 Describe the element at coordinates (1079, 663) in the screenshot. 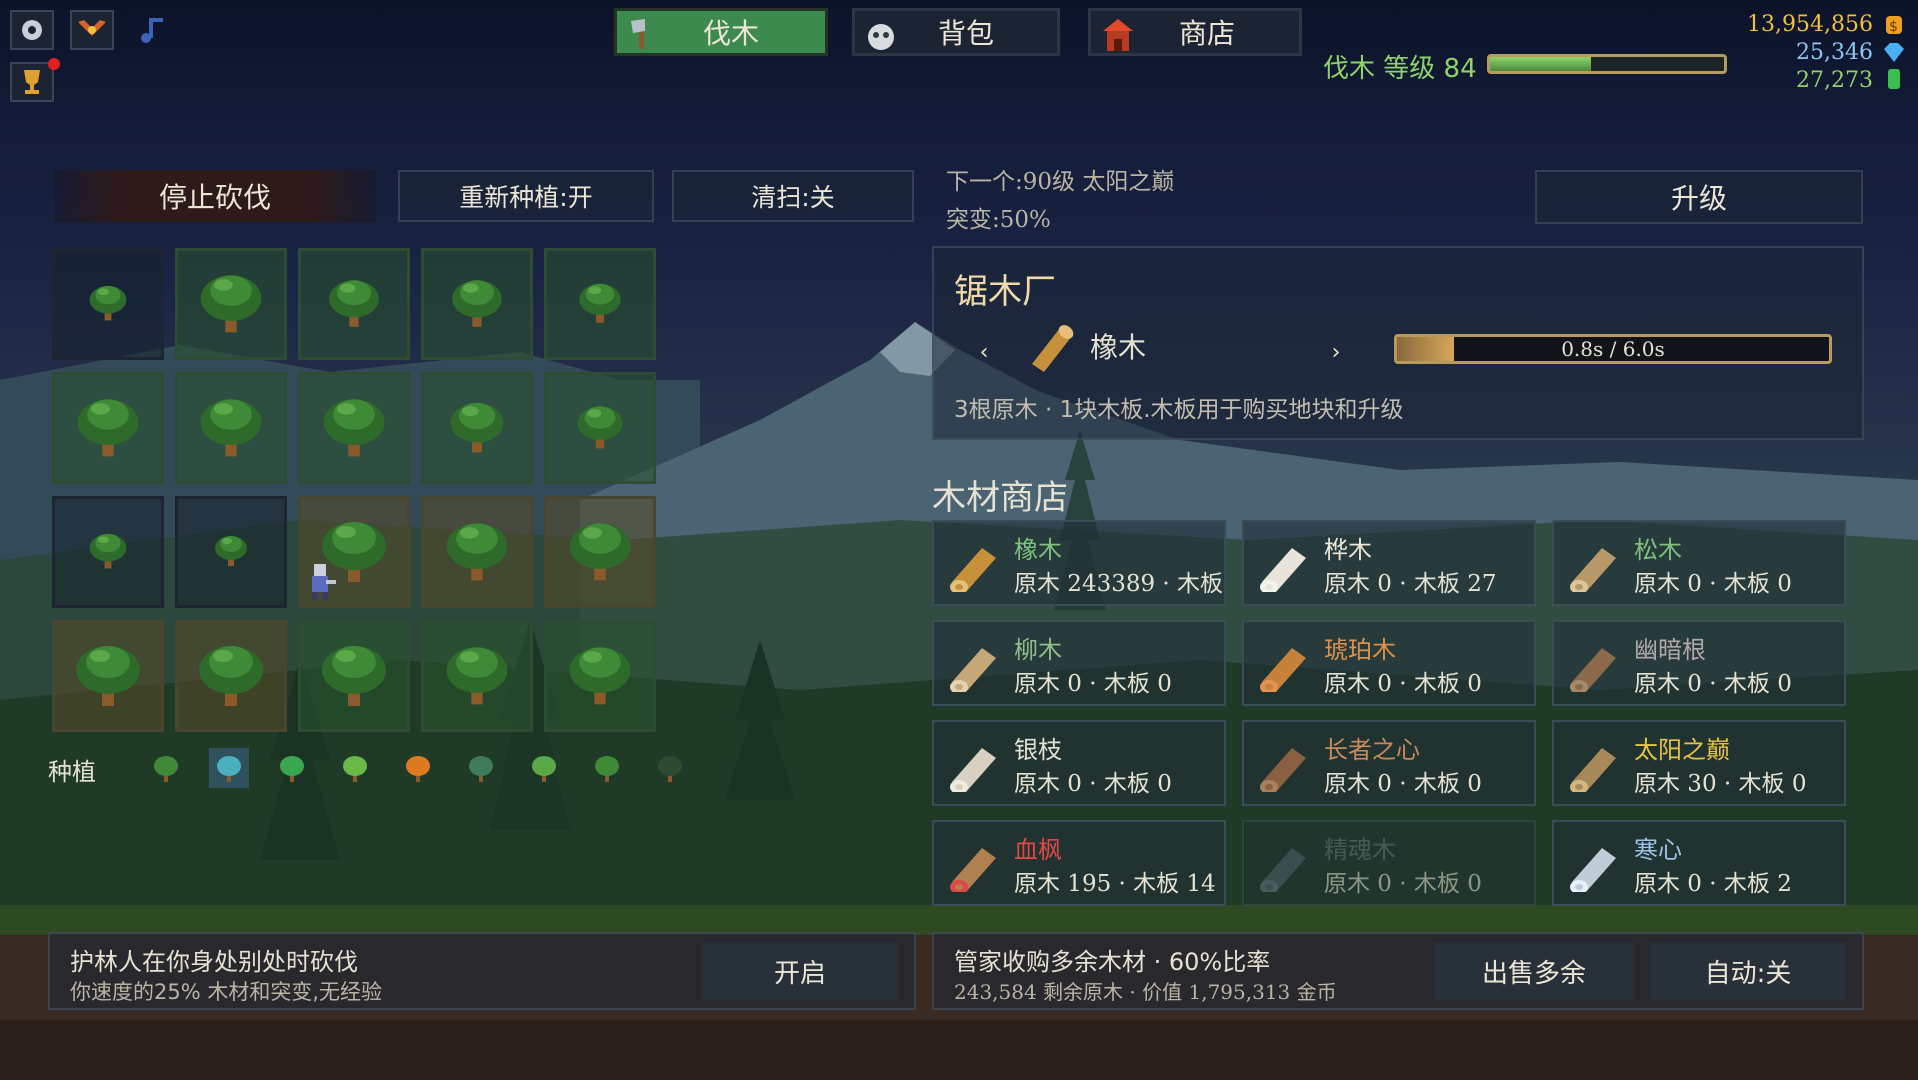

I see `wood-shop-item: 柳木原木 0 · 木板 0` at that location.